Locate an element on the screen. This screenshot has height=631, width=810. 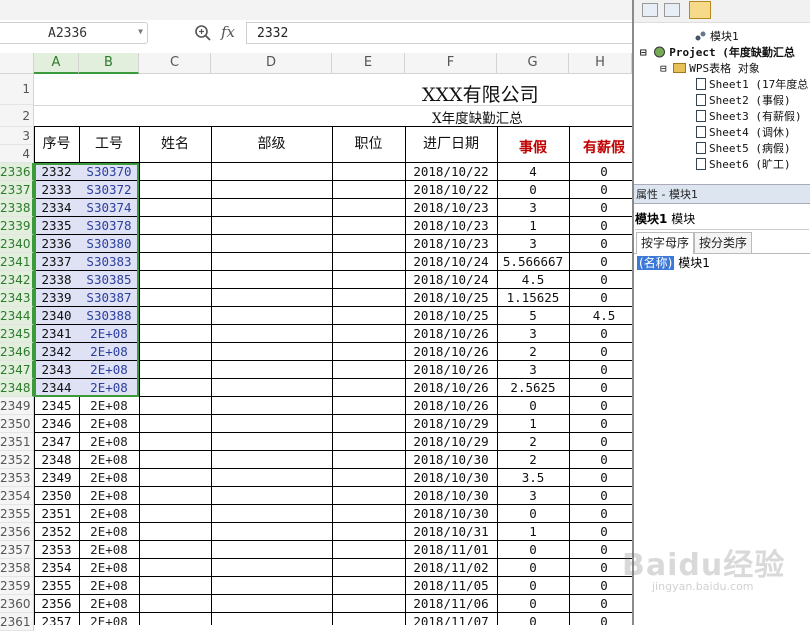
row-header: 2341 is located at coordinates (17, 262).